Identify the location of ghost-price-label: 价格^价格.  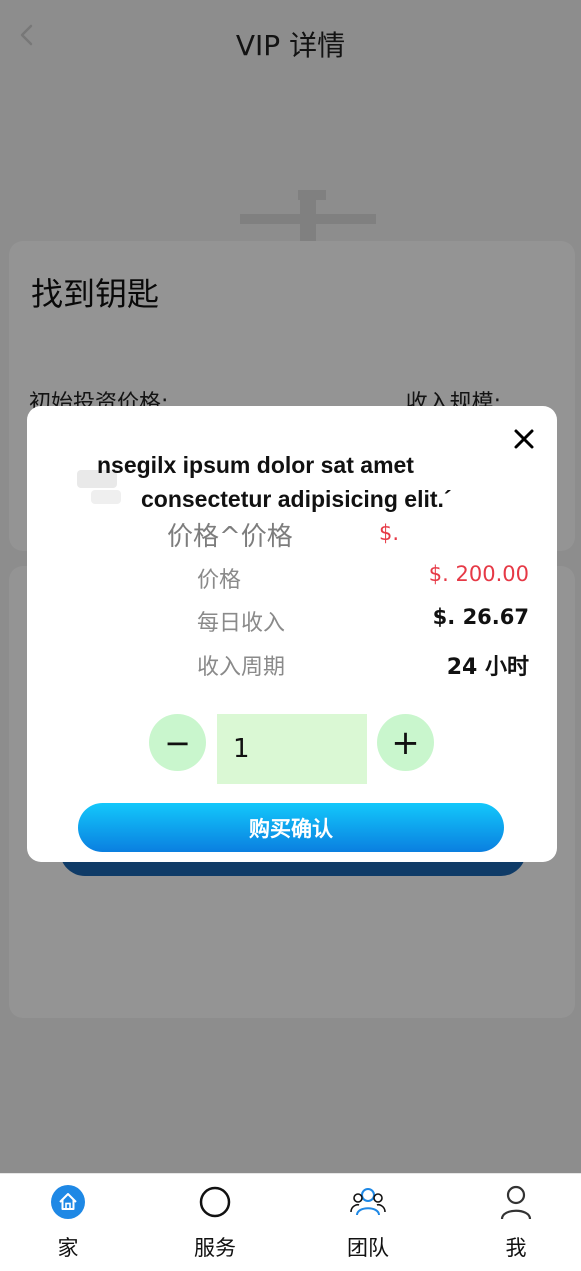
(230, 537).